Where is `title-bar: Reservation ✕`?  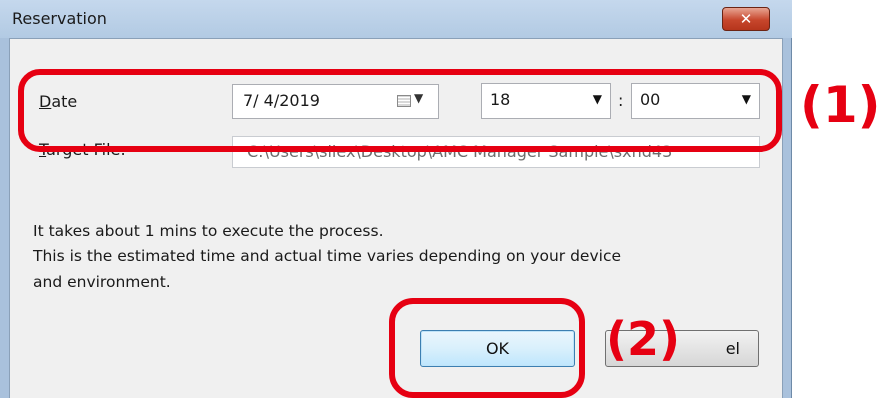 title-bar: Reservation ✕ is located at coordinates (396, 19).